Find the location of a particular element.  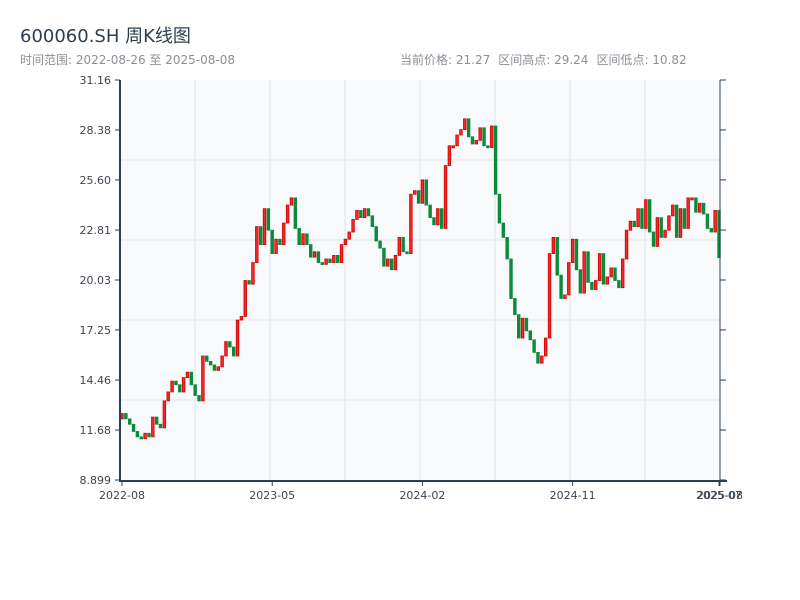

y-tick-label: 8.899 is located at coordinates (96, 480).